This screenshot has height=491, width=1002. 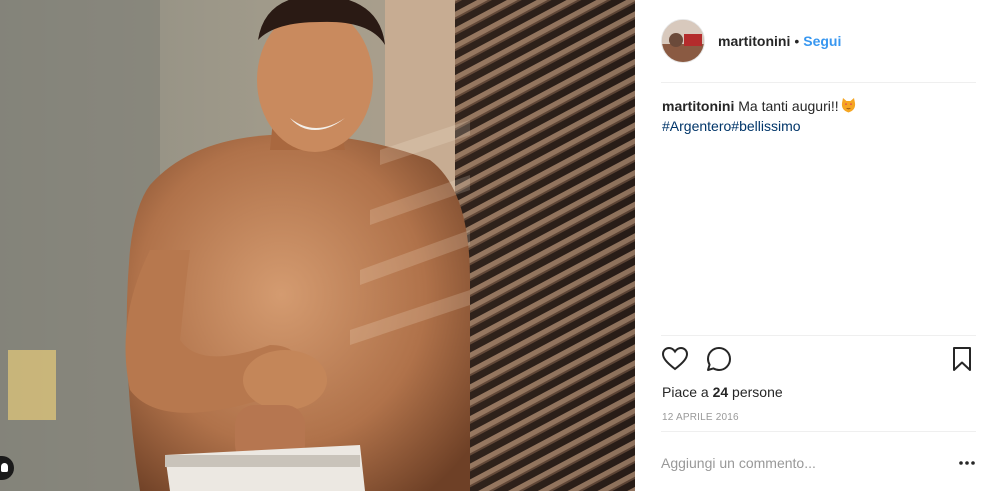 What do you see at coordinates (967, 463) in the screenshot?
I see `more-options-icon` at bounding box center [967, 463].